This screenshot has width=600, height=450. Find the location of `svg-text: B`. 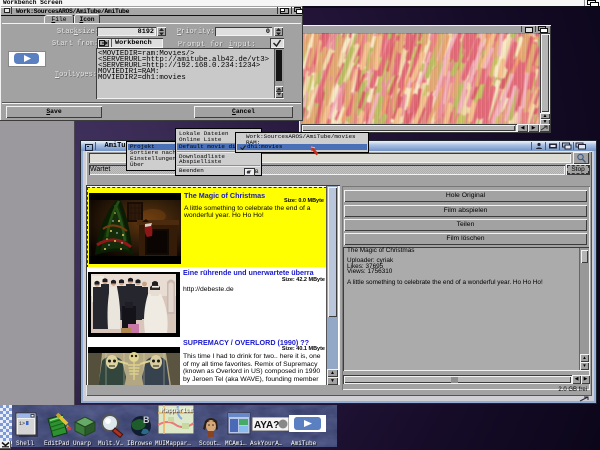

svg-text: B is located at coordinates (146, 420).